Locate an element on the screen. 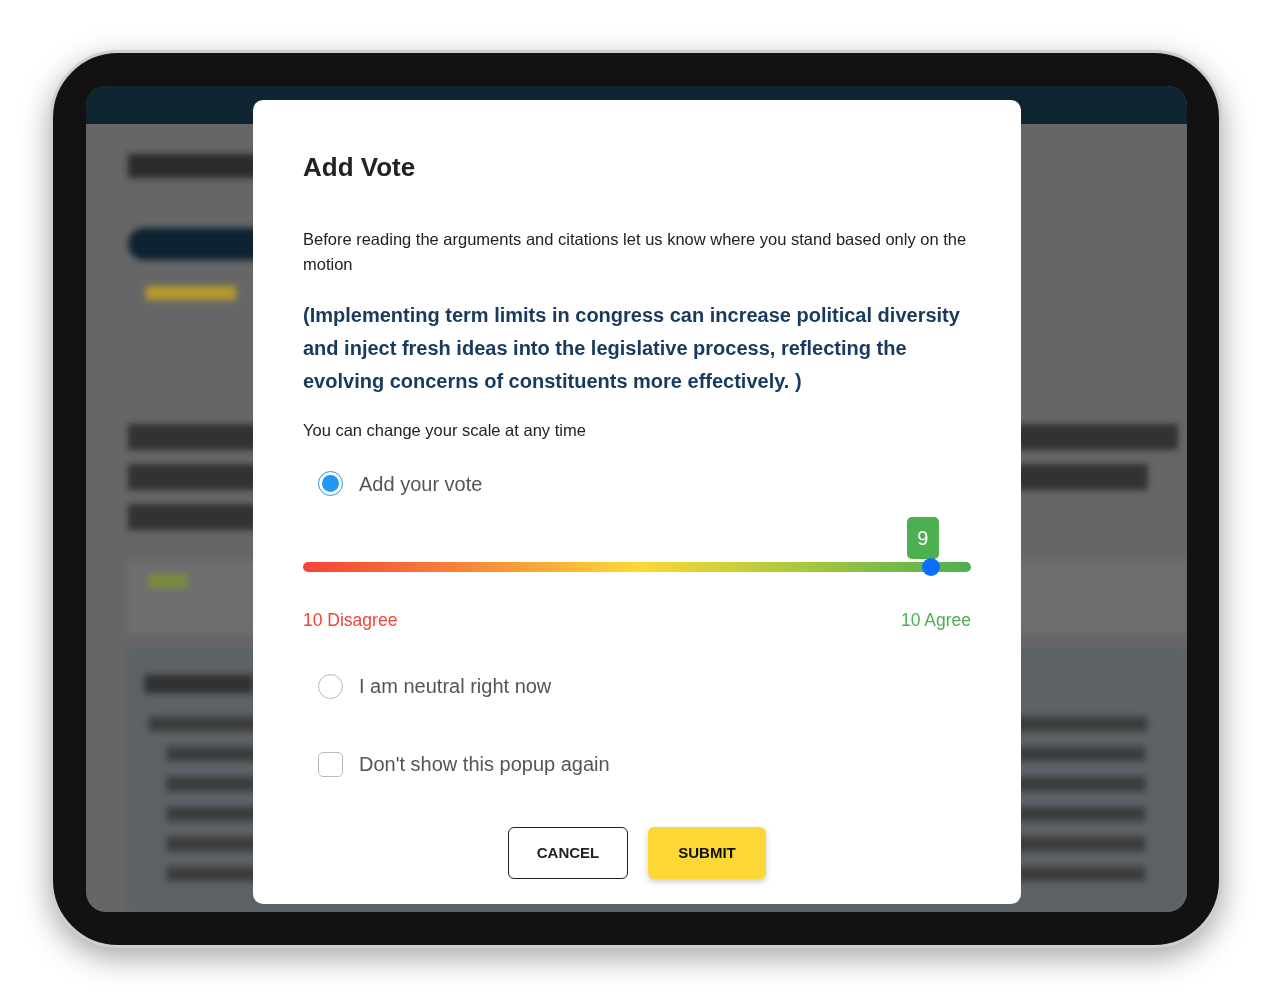 This screenshot has height=998, width=1272. hint-text: You can change your scale at any time is located at coordinates (445, 431).